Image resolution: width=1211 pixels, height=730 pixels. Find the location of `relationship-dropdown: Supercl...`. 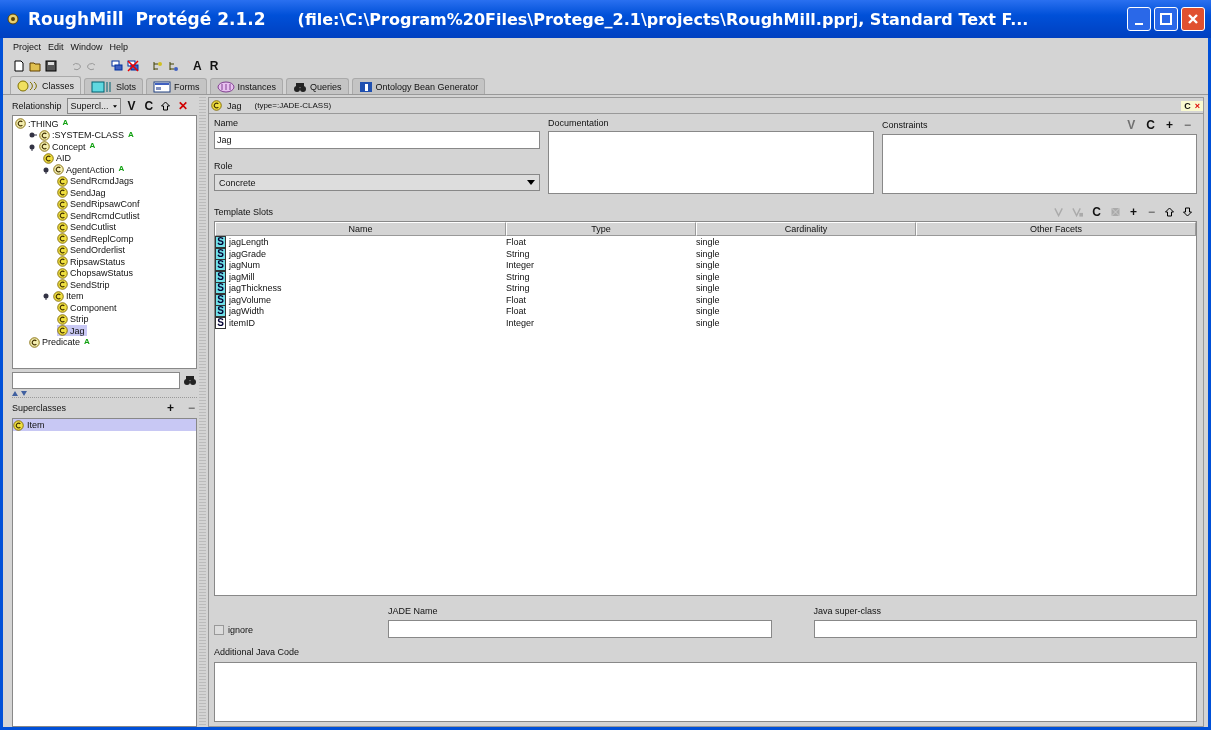

relationship-dropdown: Supercl... is located at coordinates (93, 106).